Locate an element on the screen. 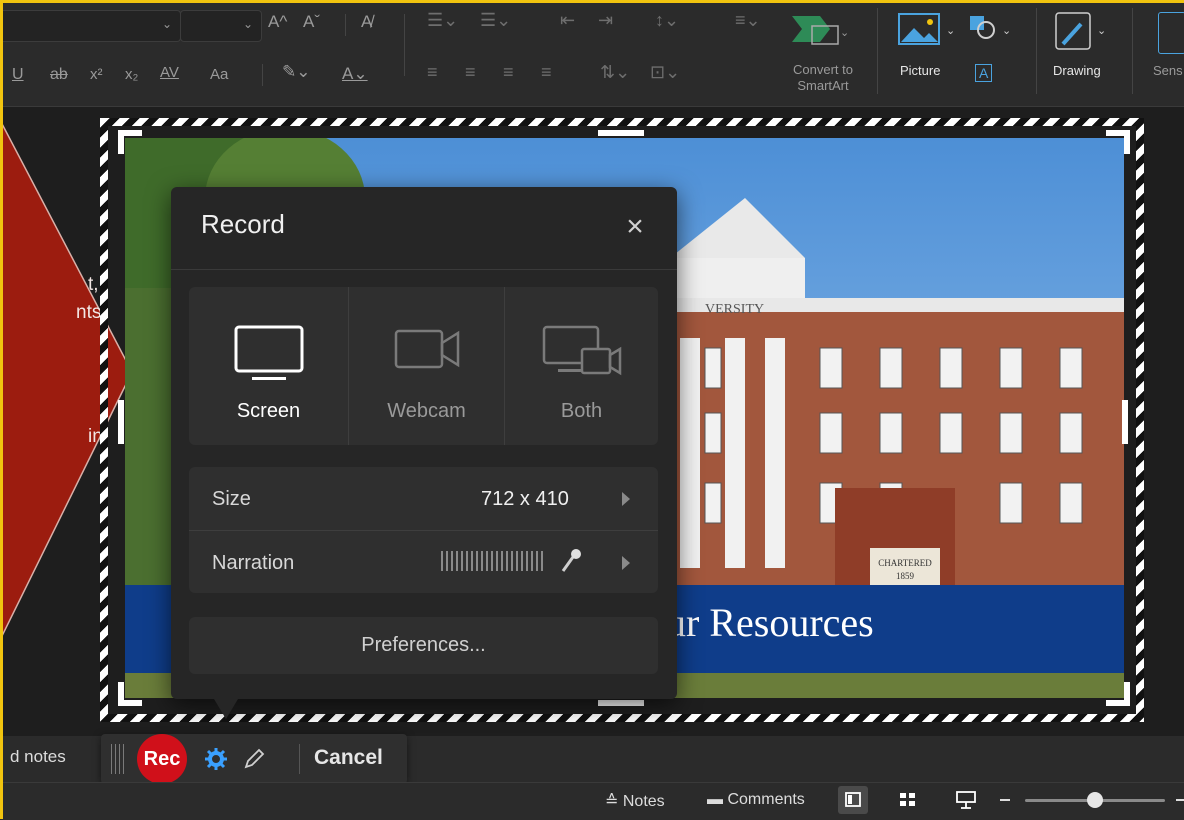 The width and height of the screenshot is (1184, 820). zoom-slider-thumb is located at coordinates (1095, 800).